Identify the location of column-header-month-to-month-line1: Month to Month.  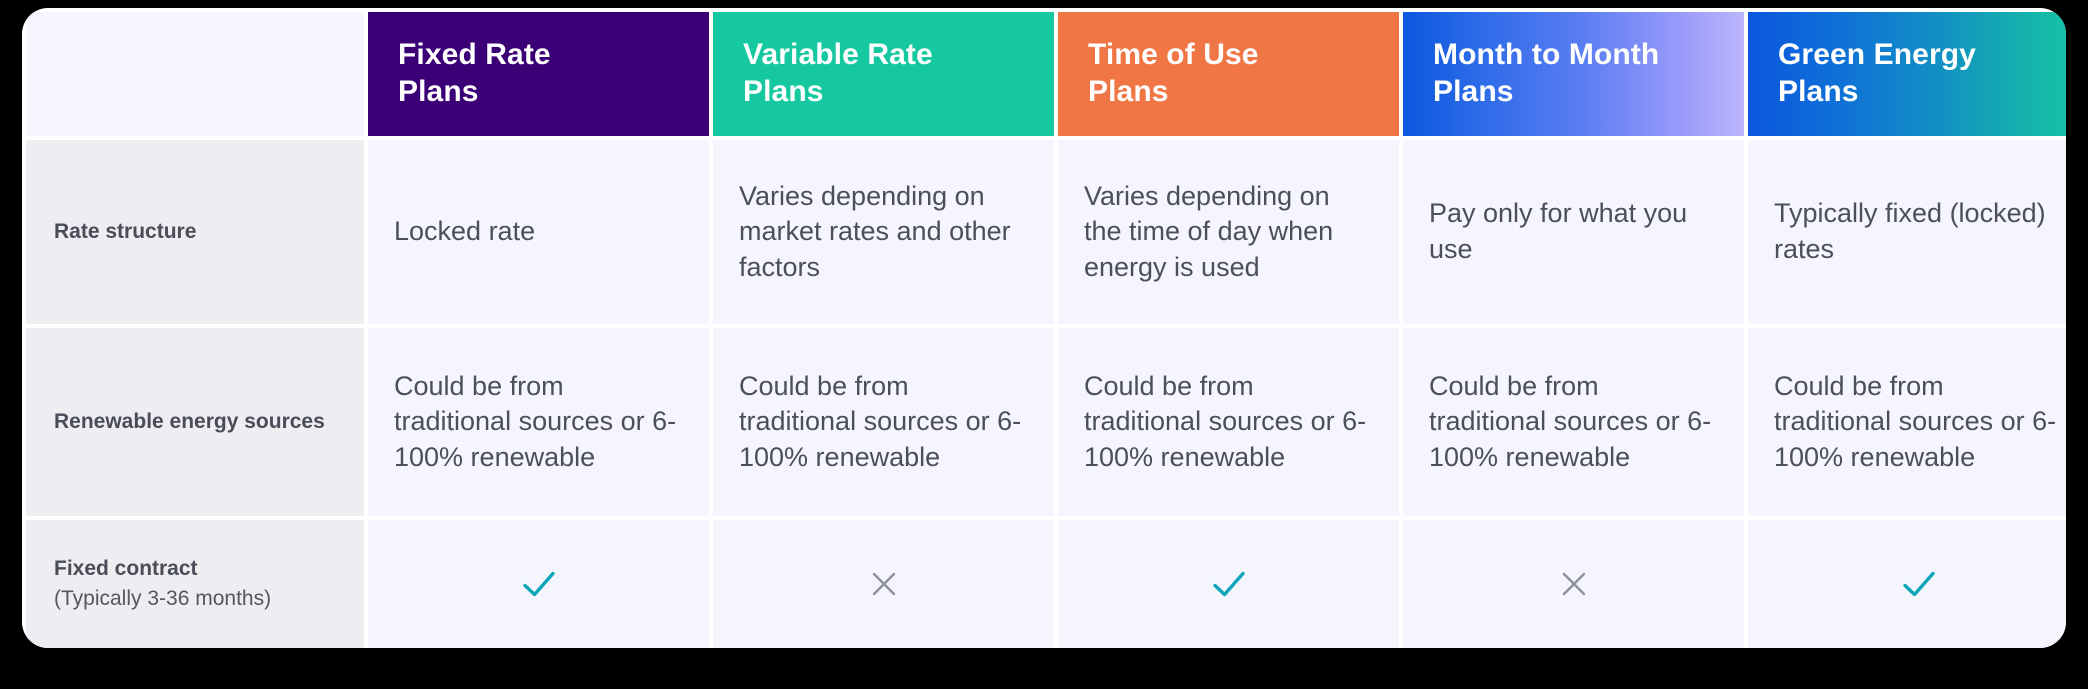
(1546, 55).